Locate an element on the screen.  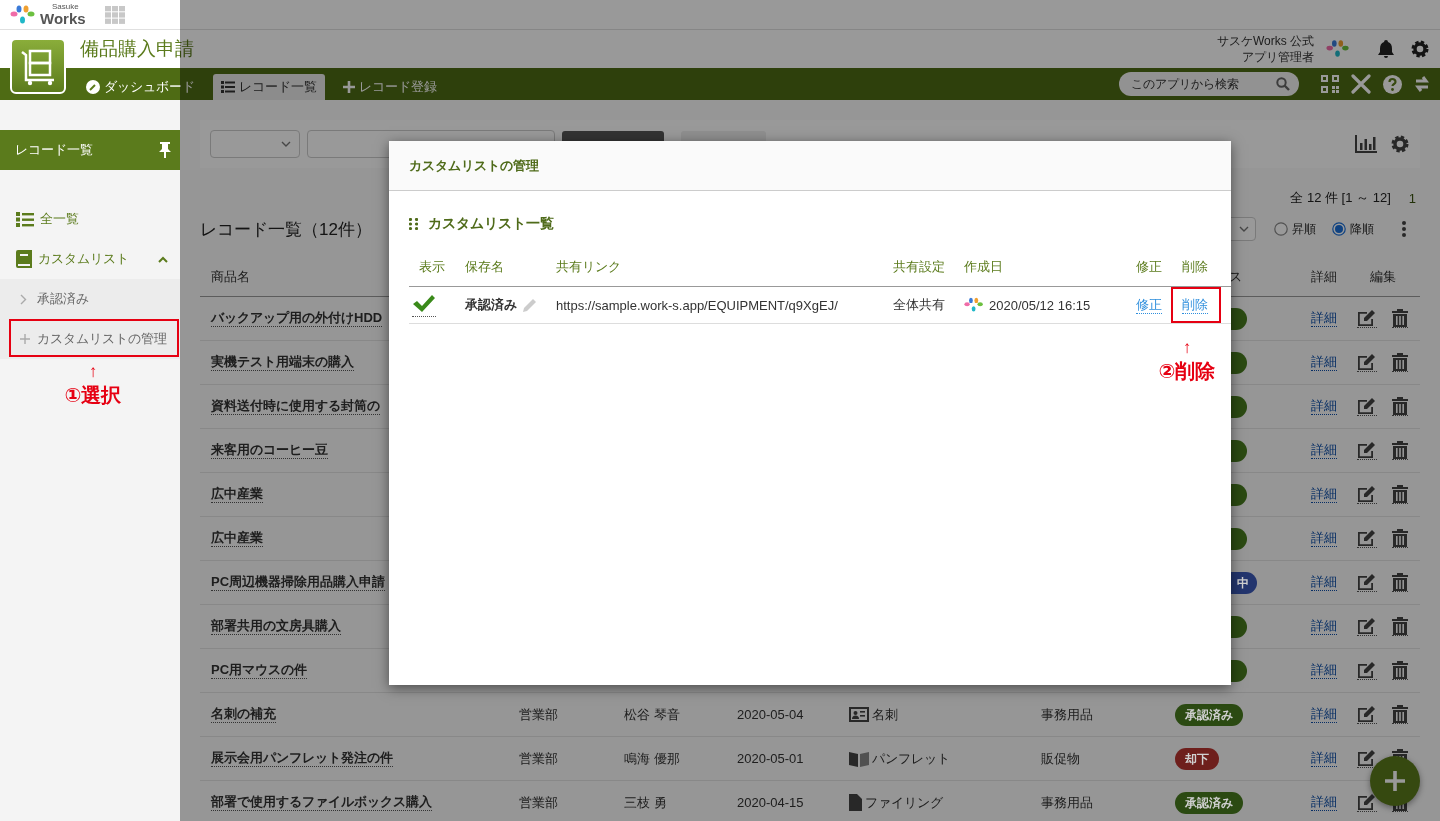
table-cell: 名刺 is located at coordinates (885, 714).